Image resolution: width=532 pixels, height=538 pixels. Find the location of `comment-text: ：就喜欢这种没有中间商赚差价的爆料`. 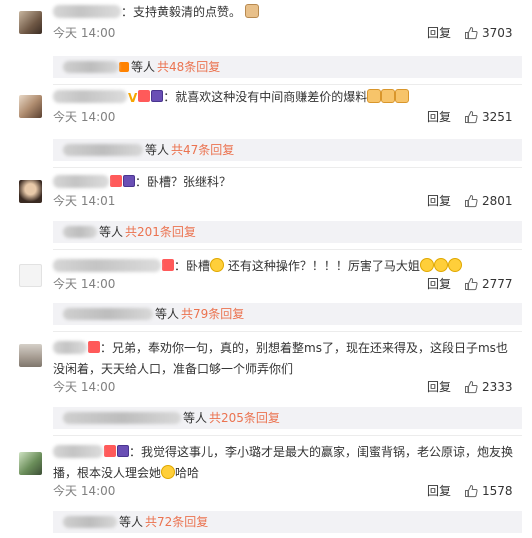

comment-text: ：就喜欢这种没有中间商赚差价的爆料 is located at coordinates (265, 97).